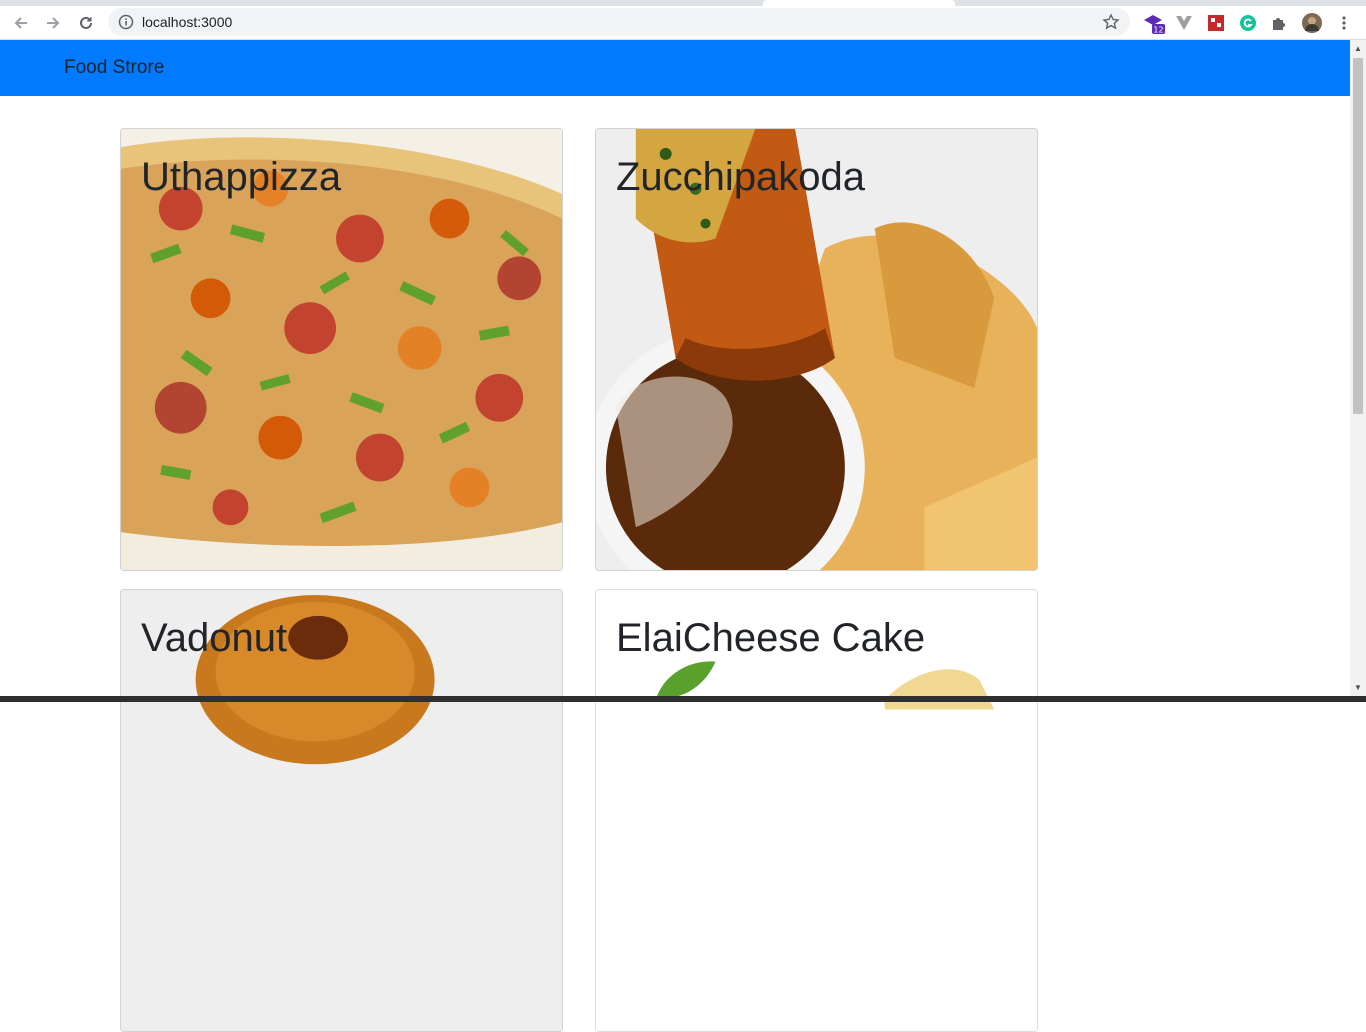 The image size is (1366, 1032). I want to click on scroll-down-icon: ▼, so click(1358, 687).